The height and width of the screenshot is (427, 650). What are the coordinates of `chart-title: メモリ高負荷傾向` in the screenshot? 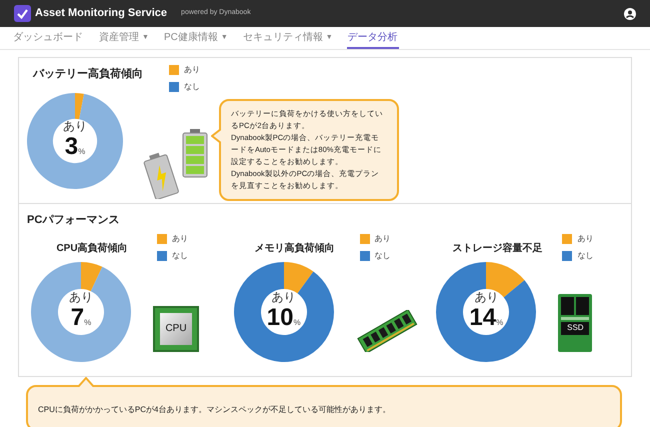 It's located at (294, 248).